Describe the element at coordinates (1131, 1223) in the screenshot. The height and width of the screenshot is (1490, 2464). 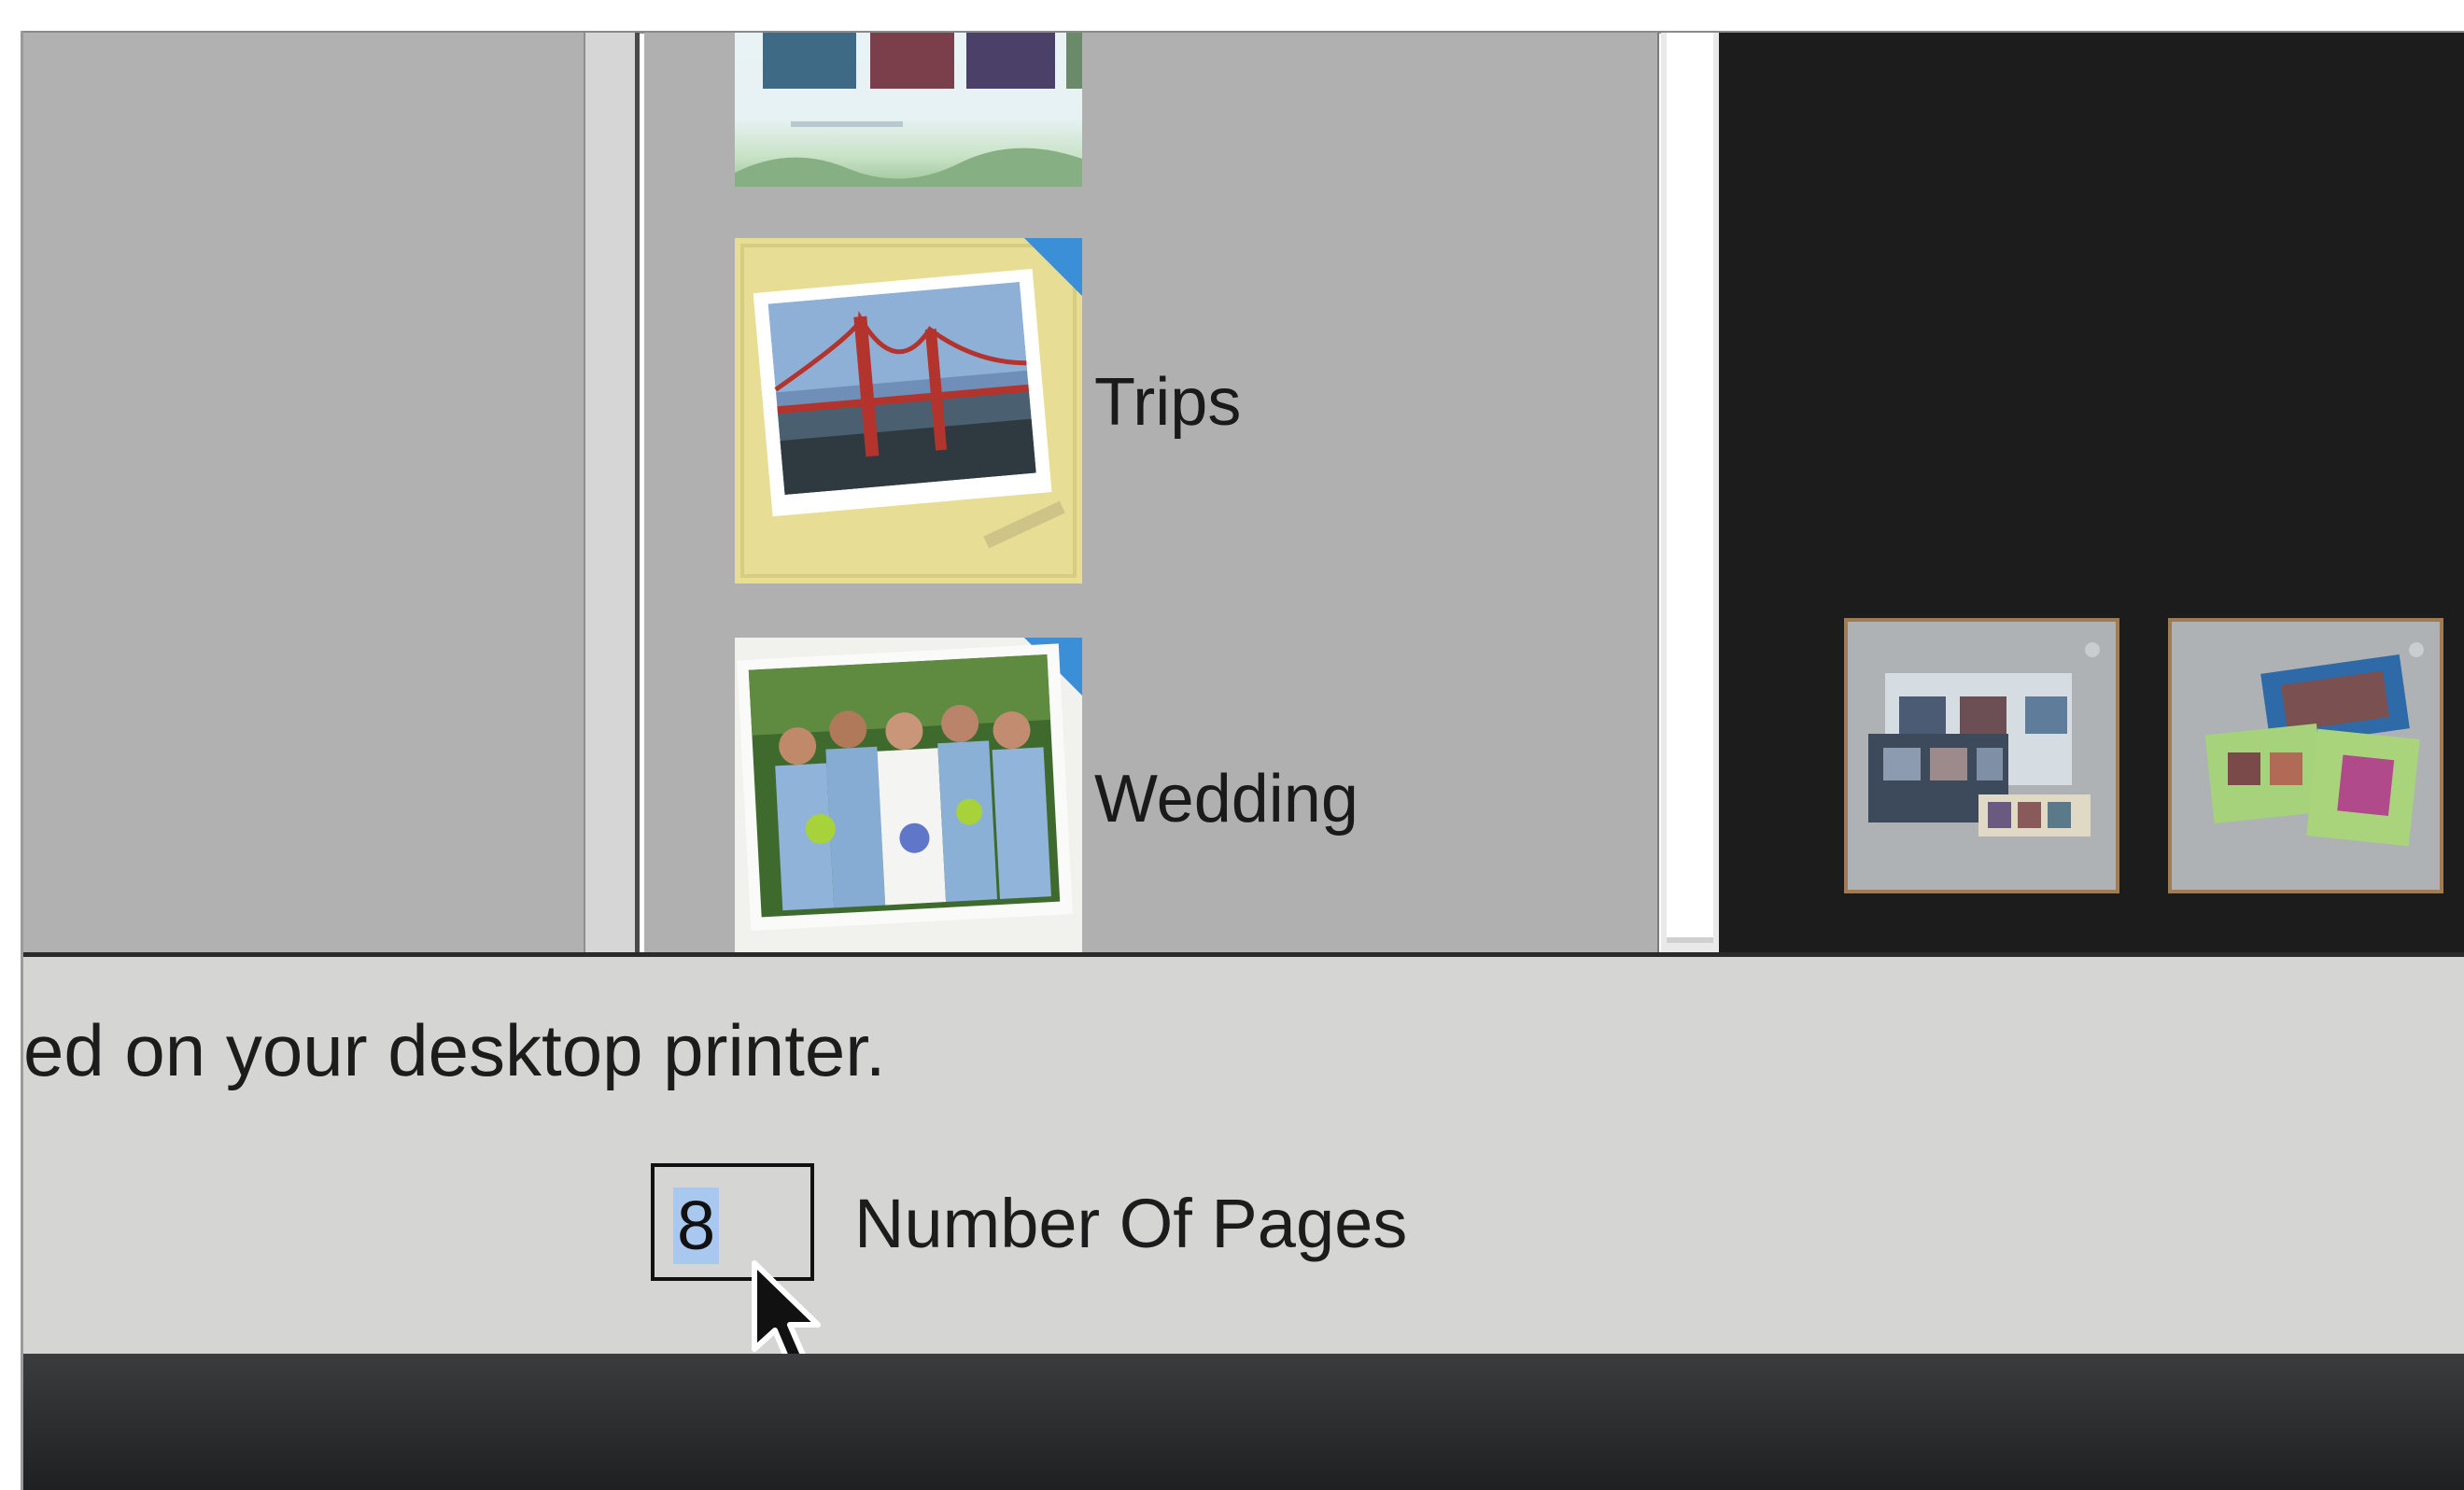
I see `number-of-pages-label: Number Of Pages` at that location.